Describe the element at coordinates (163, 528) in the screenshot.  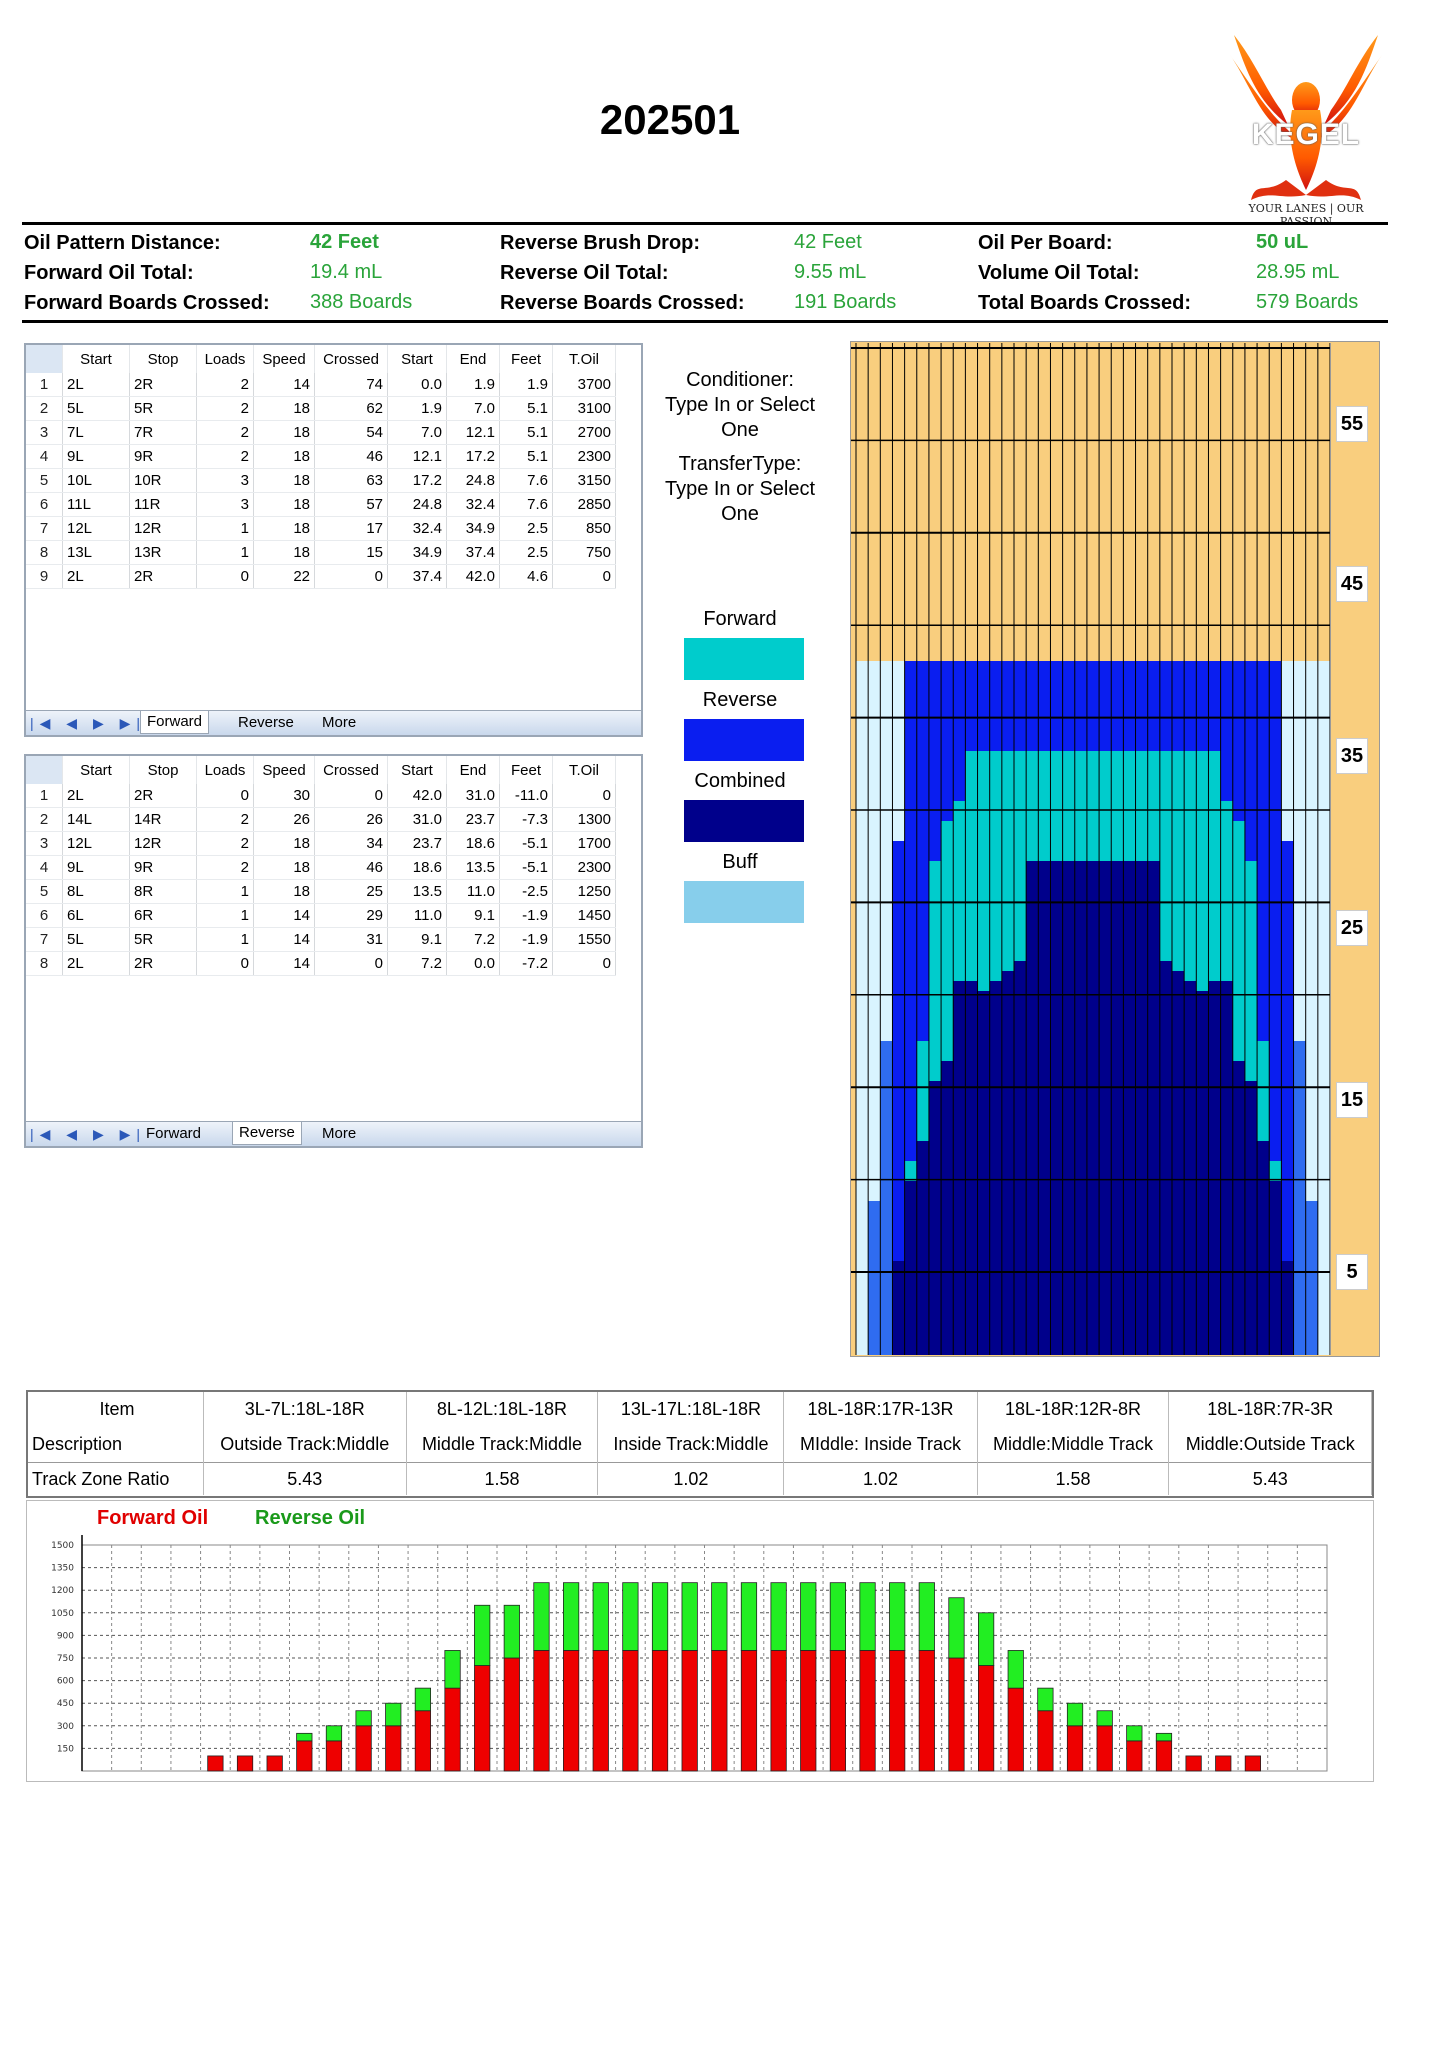
I see `fwd-cell: 12R` at that location.